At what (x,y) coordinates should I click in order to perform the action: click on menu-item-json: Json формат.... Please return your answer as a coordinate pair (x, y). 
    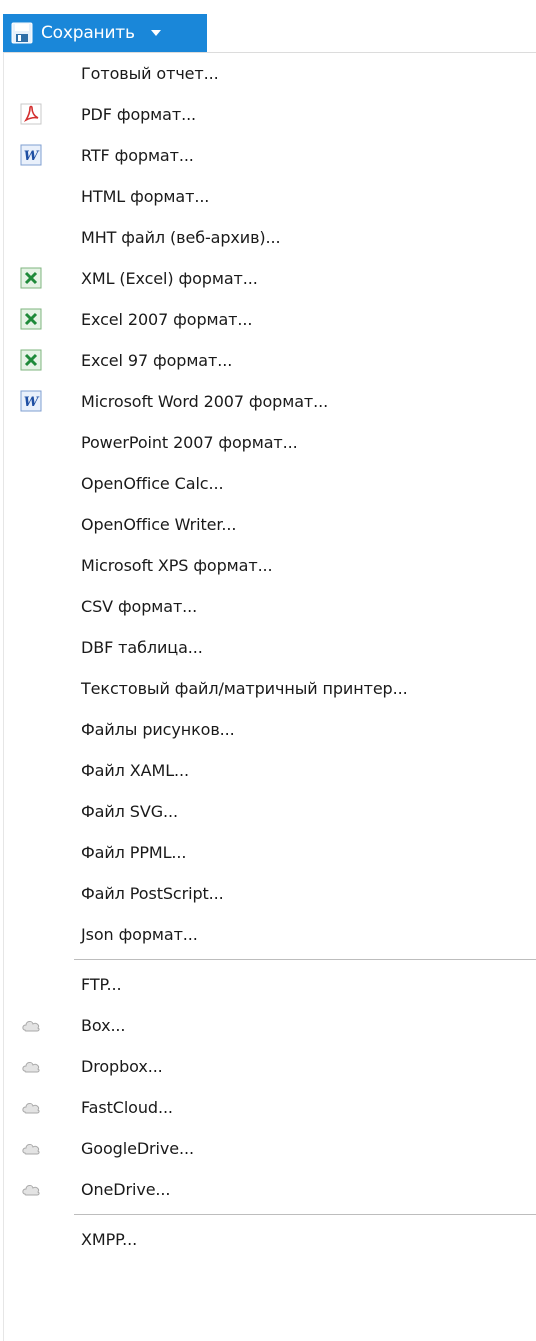
    Looking at the image, I should click on (270, 934).